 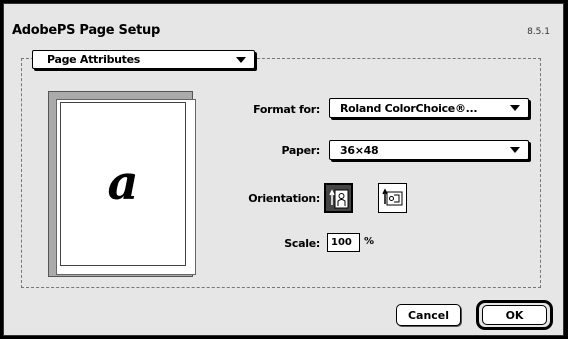 What do you see at coordinates (514, 315) in the screenshot?
I see `ok-button: OK` at bounding box center [514, 315].